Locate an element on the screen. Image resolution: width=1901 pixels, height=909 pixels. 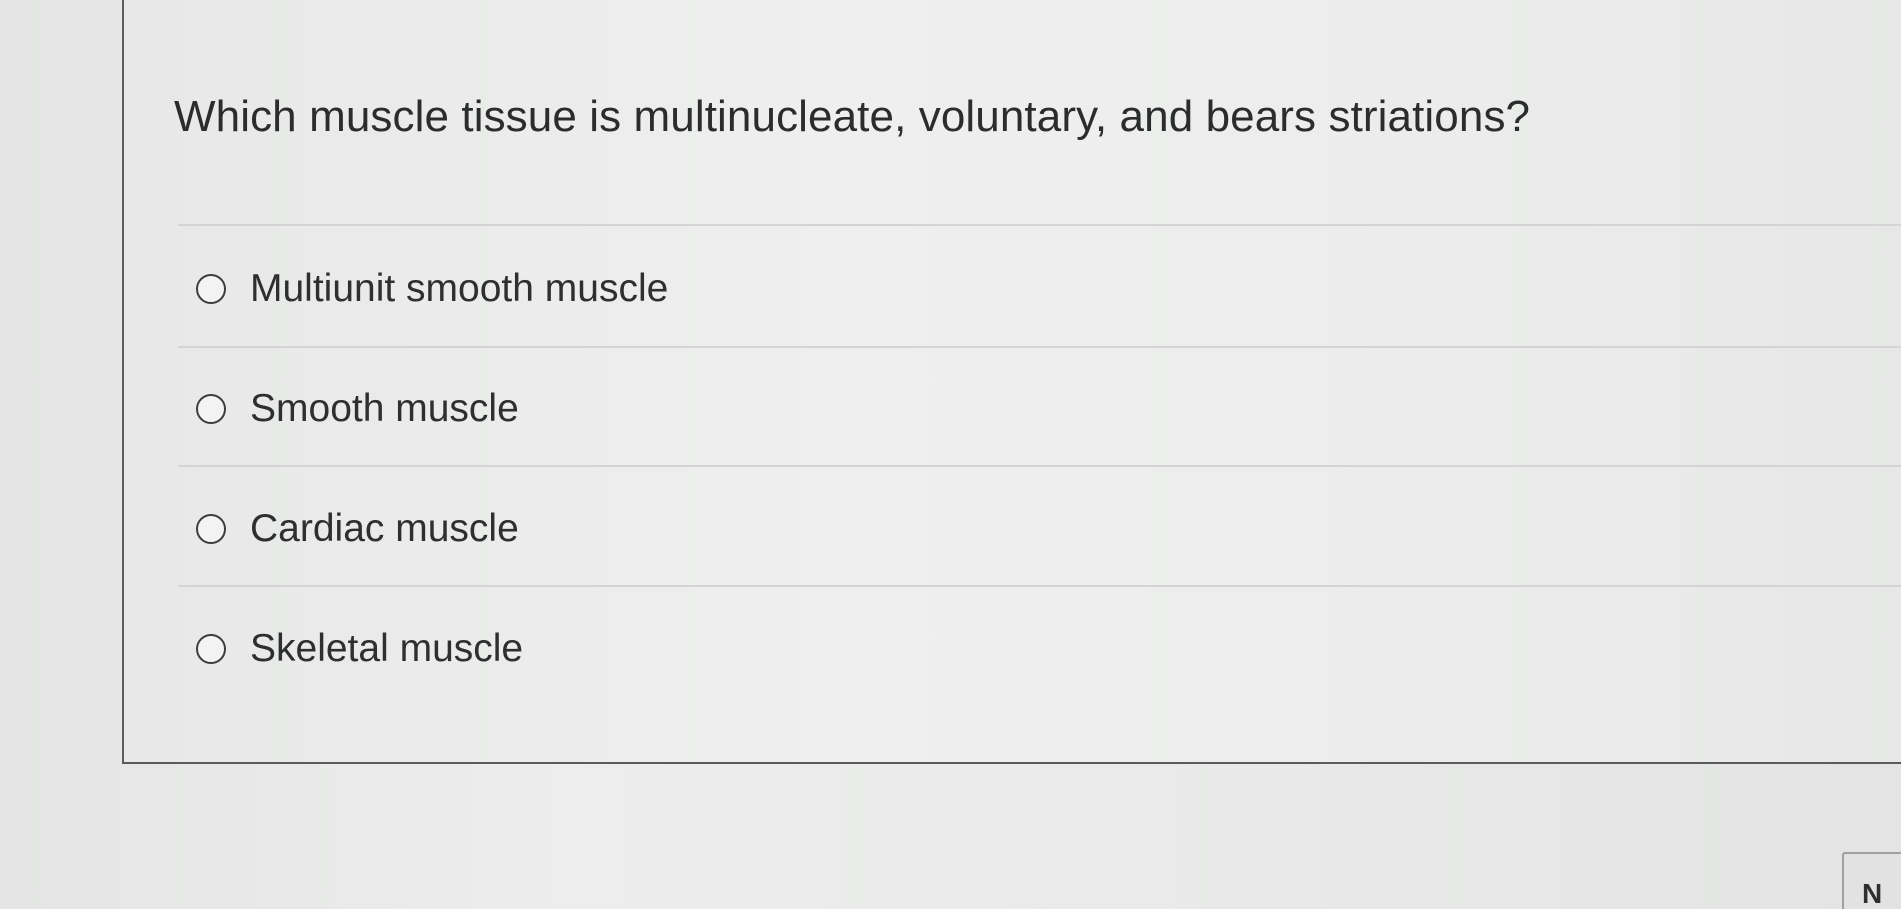
option-label: Smooth muscle is located at coordinates (384, 408).